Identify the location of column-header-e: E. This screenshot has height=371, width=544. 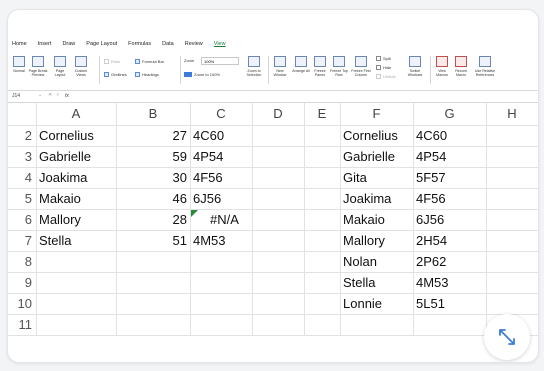
(322, 113).